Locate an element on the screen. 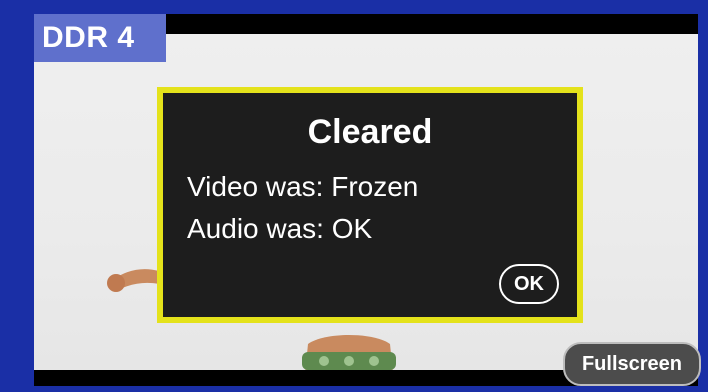  fullscreen-button: Fullscreen is located at coordinates (632, 364).